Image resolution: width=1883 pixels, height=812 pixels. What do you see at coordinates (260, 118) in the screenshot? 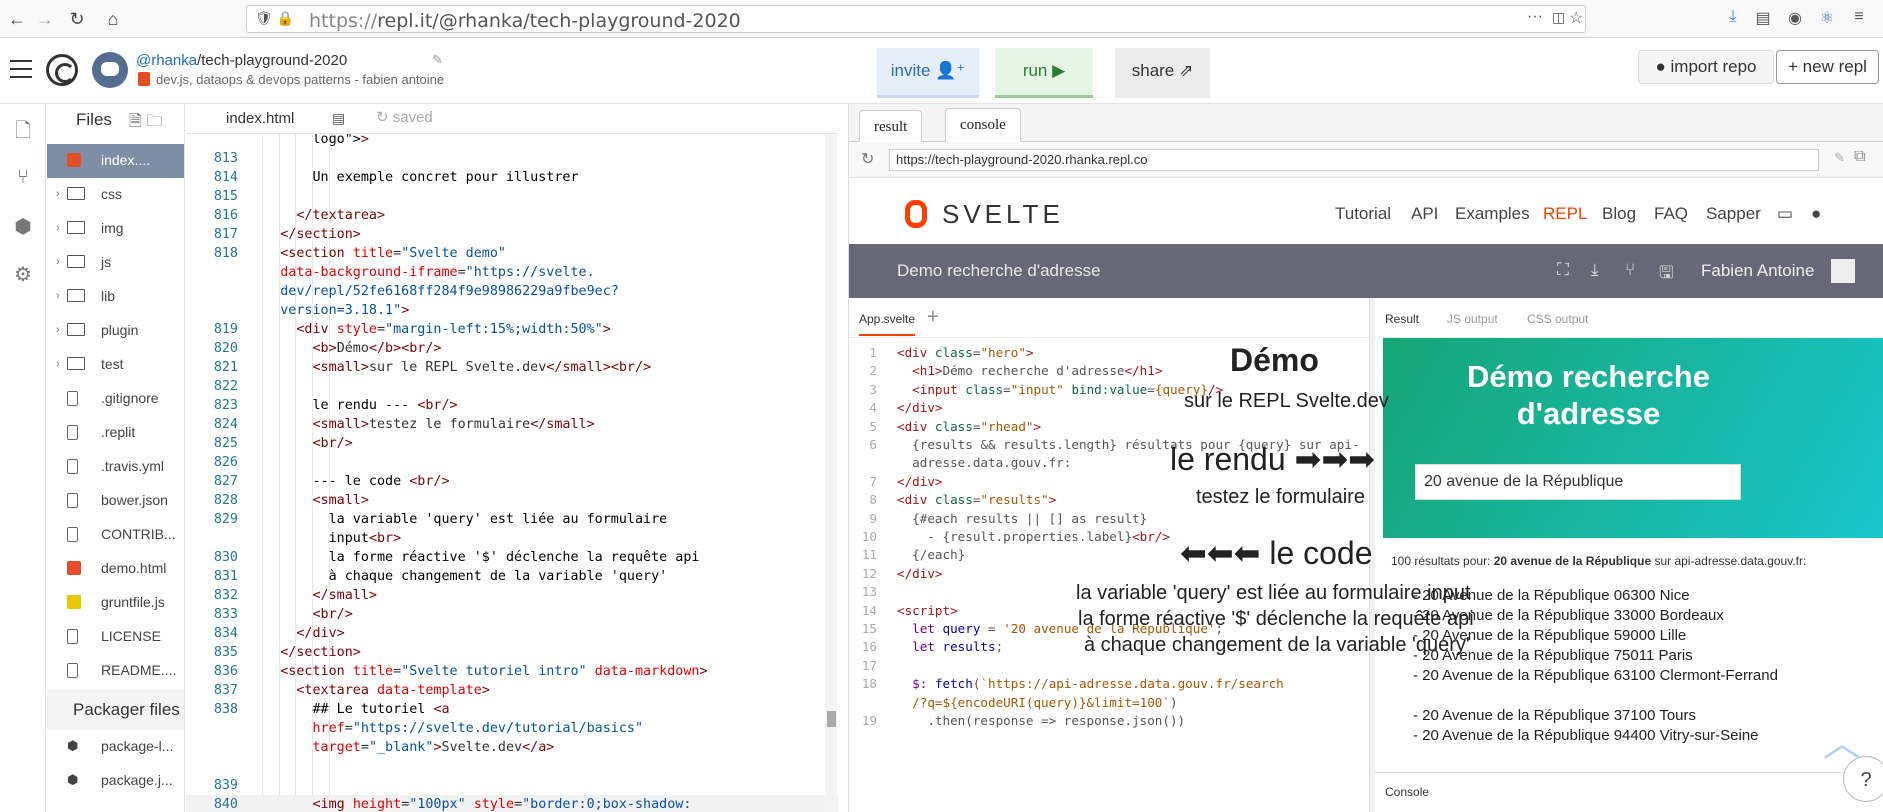
I see `tab-index-html: index.html` at bounding box center [260, 118].